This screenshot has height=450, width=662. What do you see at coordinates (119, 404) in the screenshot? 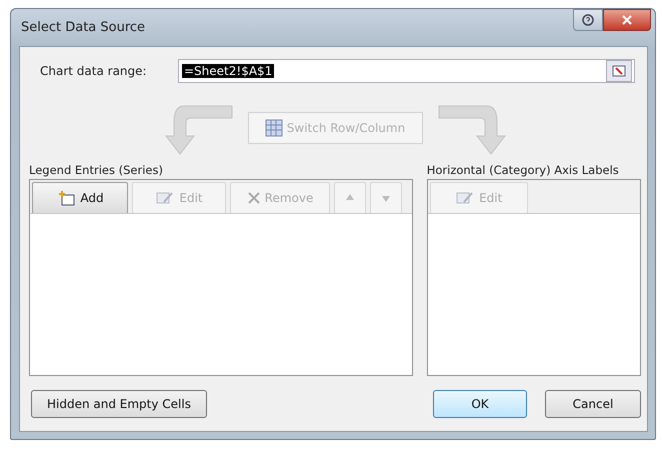
I see `hidden-empty-cells-button: Hidden and Empty Cells` at bounding box center [119, 404].